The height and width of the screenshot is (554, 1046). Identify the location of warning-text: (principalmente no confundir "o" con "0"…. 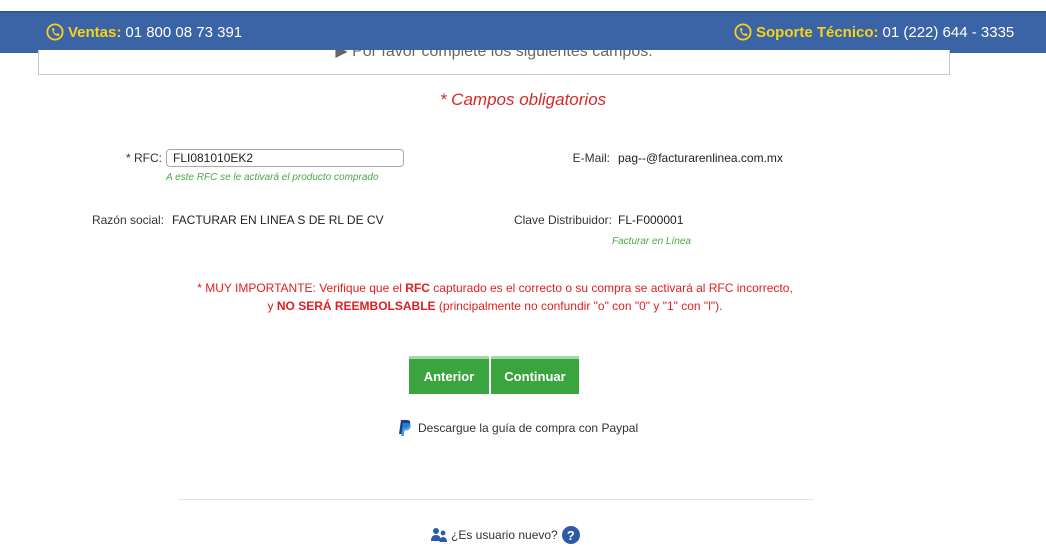
(579, 306).